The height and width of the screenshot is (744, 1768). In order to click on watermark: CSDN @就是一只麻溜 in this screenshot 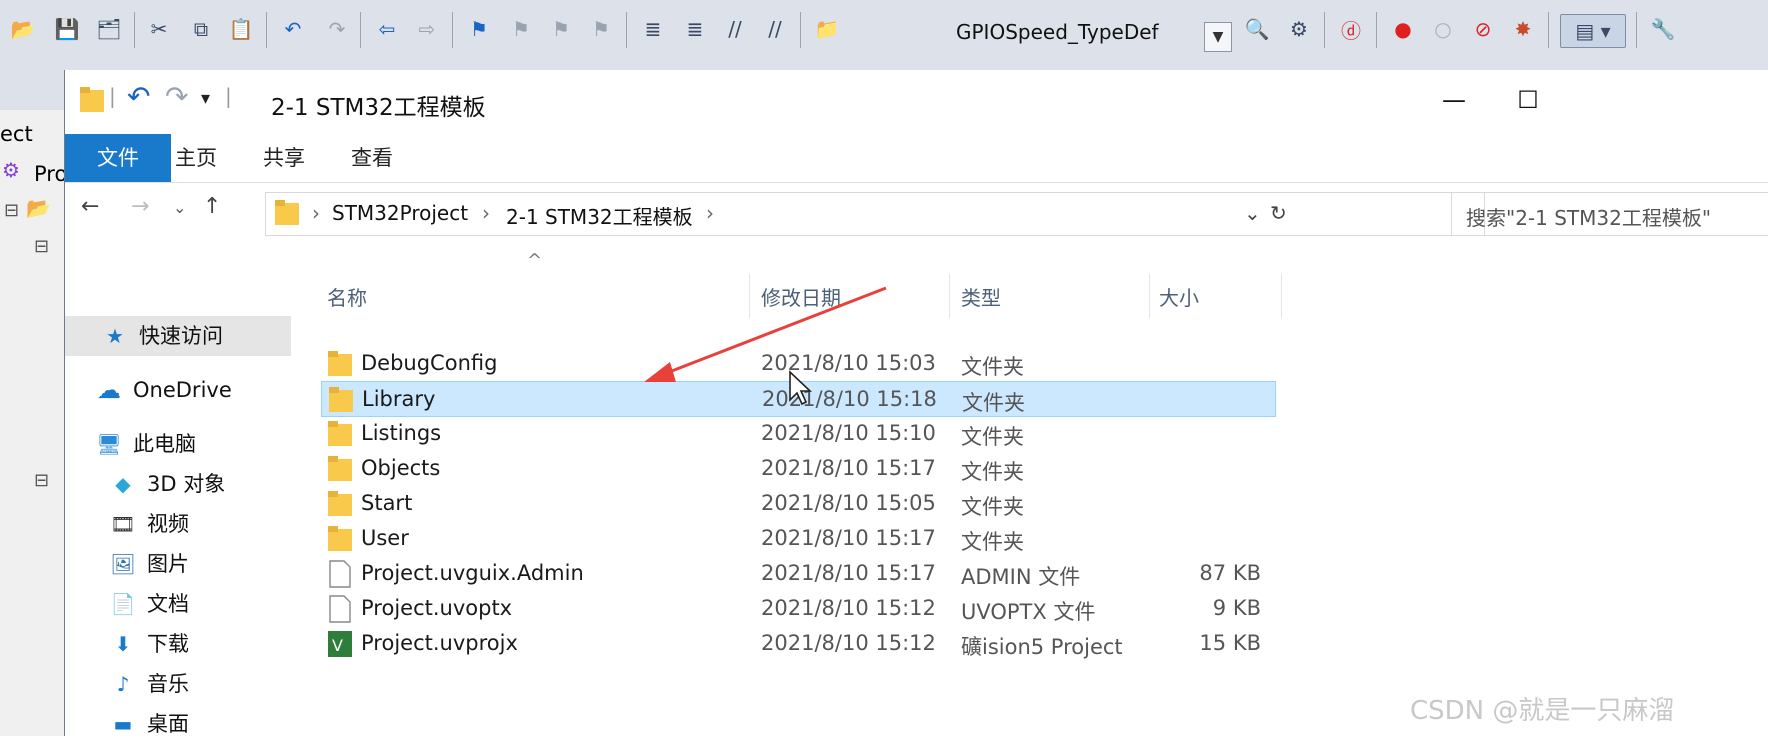, I will do `click(1542, 711)`.